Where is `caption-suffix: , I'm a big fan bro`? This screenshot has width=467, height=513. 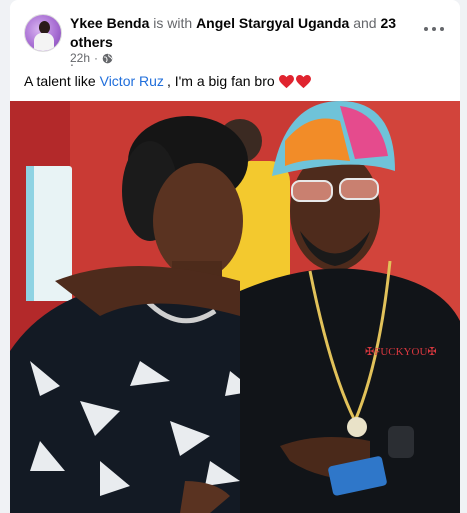 caption-suffix: , I'm a big fan bro is located at coordinates (220, 81).